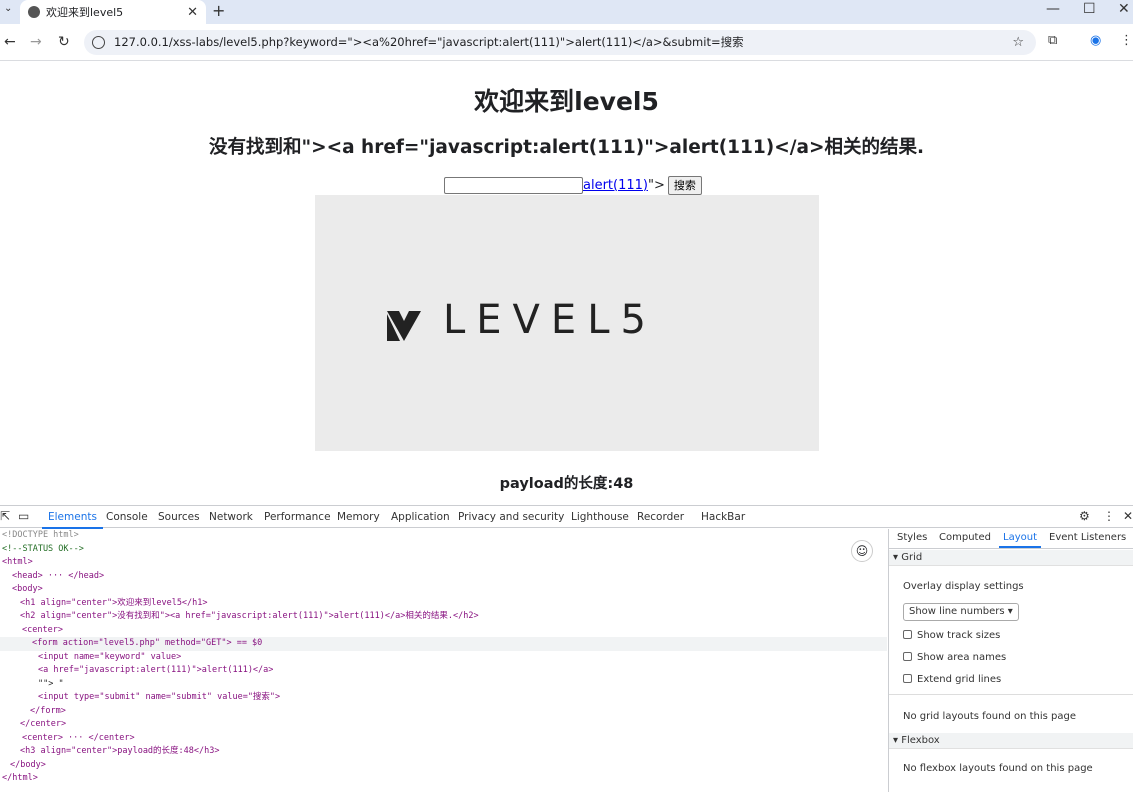  What do you see at coordinates (1089, 9) in the screenshot?
I see `maximize-button: ☐` at bounding box center [1089, 9].